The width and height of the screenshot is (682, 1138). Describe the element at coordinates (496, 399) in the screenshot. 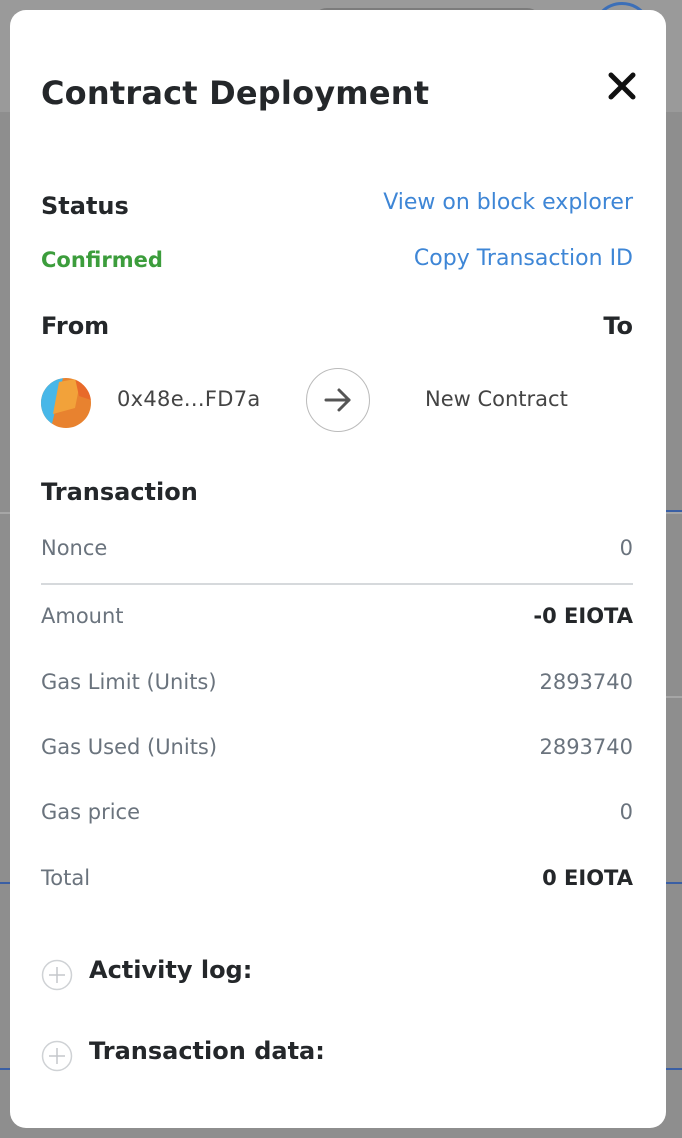

I see `to-address: New Contract` at that location.